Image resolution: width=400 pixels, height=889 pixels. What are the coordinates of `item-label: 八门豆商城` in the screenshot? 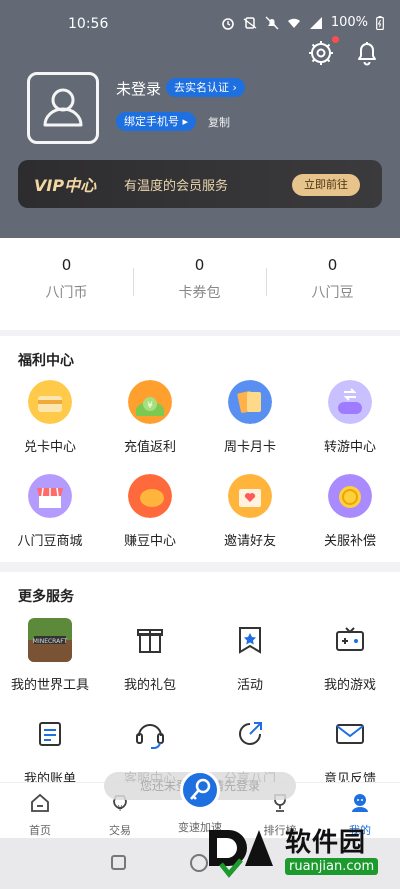 It's located at (50, 541).